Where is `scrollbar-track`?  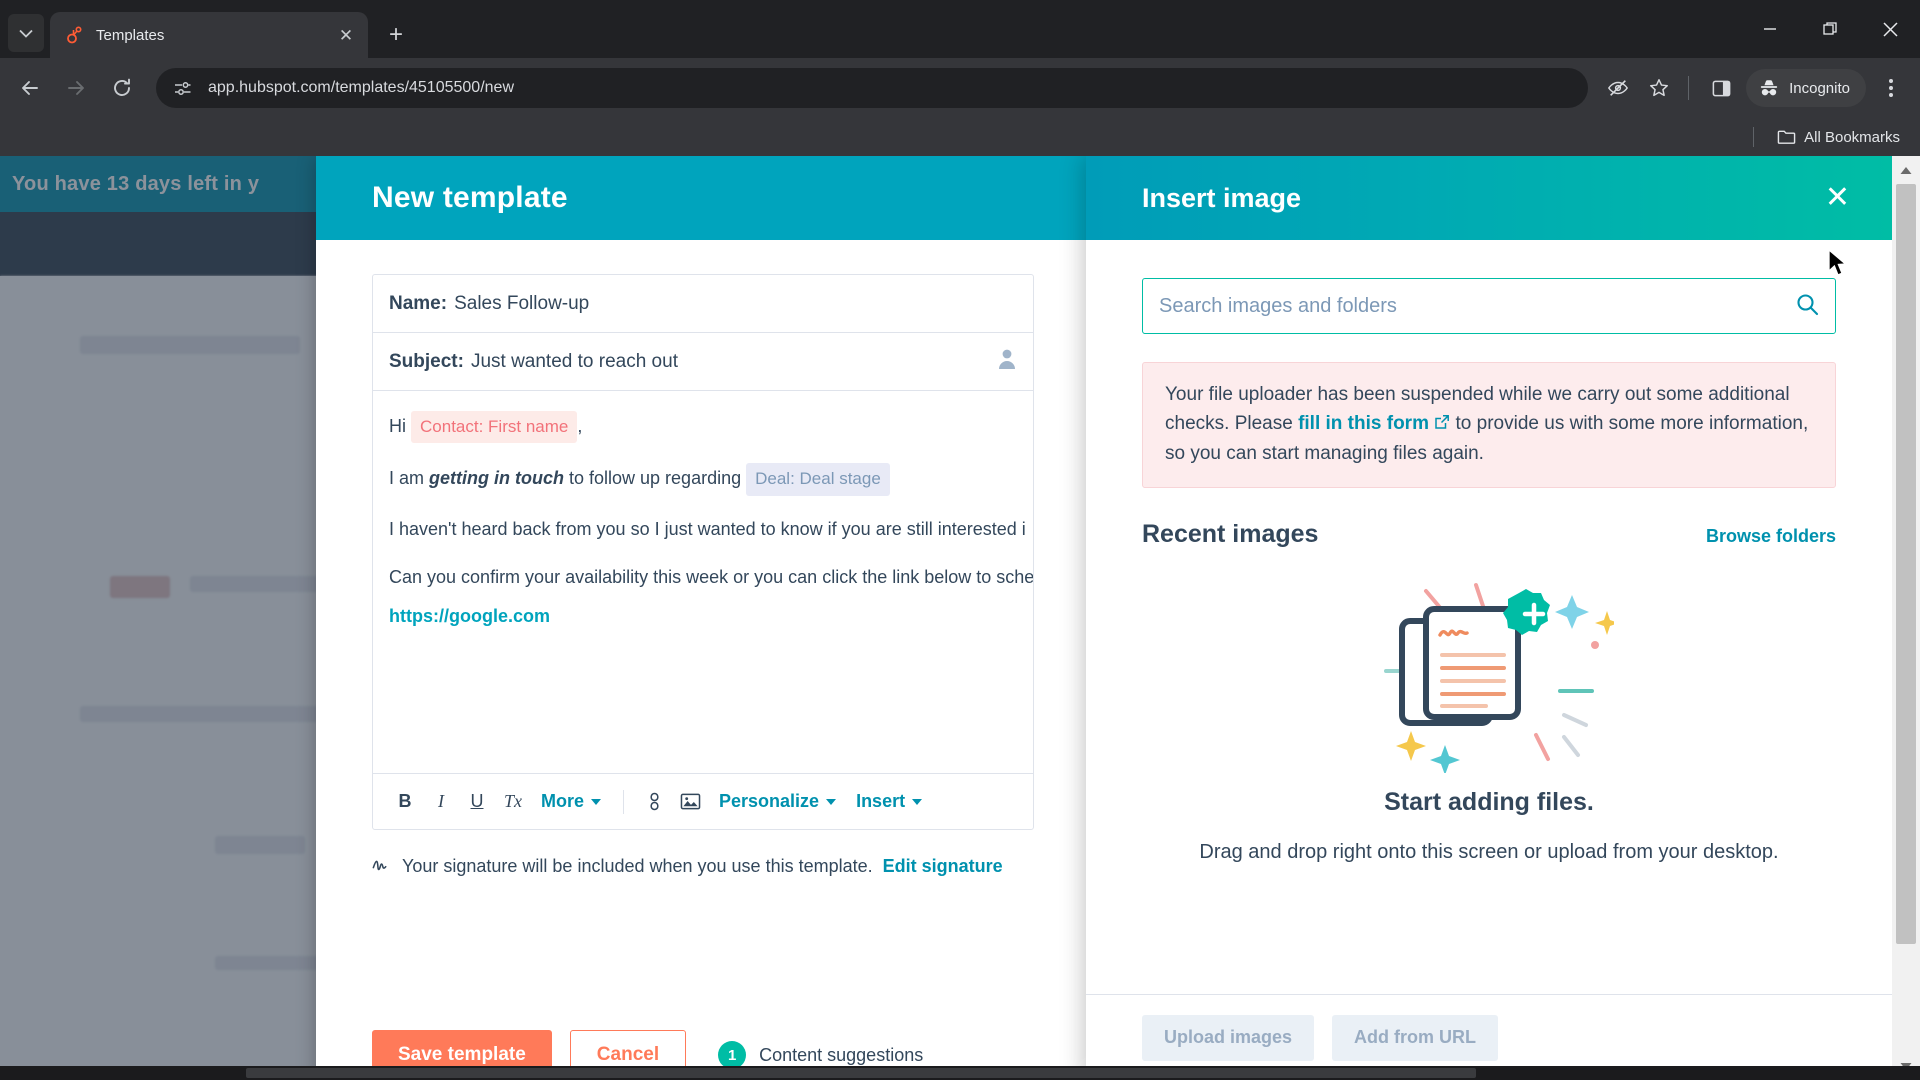
scrollbar-track is located at coordinates (1906, 618).